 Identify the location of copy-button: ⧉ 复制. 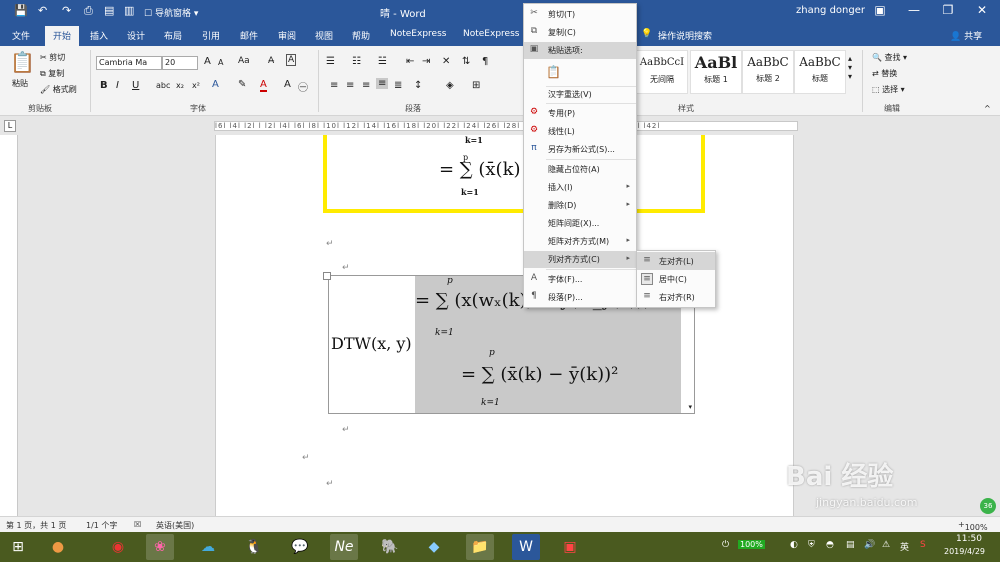
(52, 73).